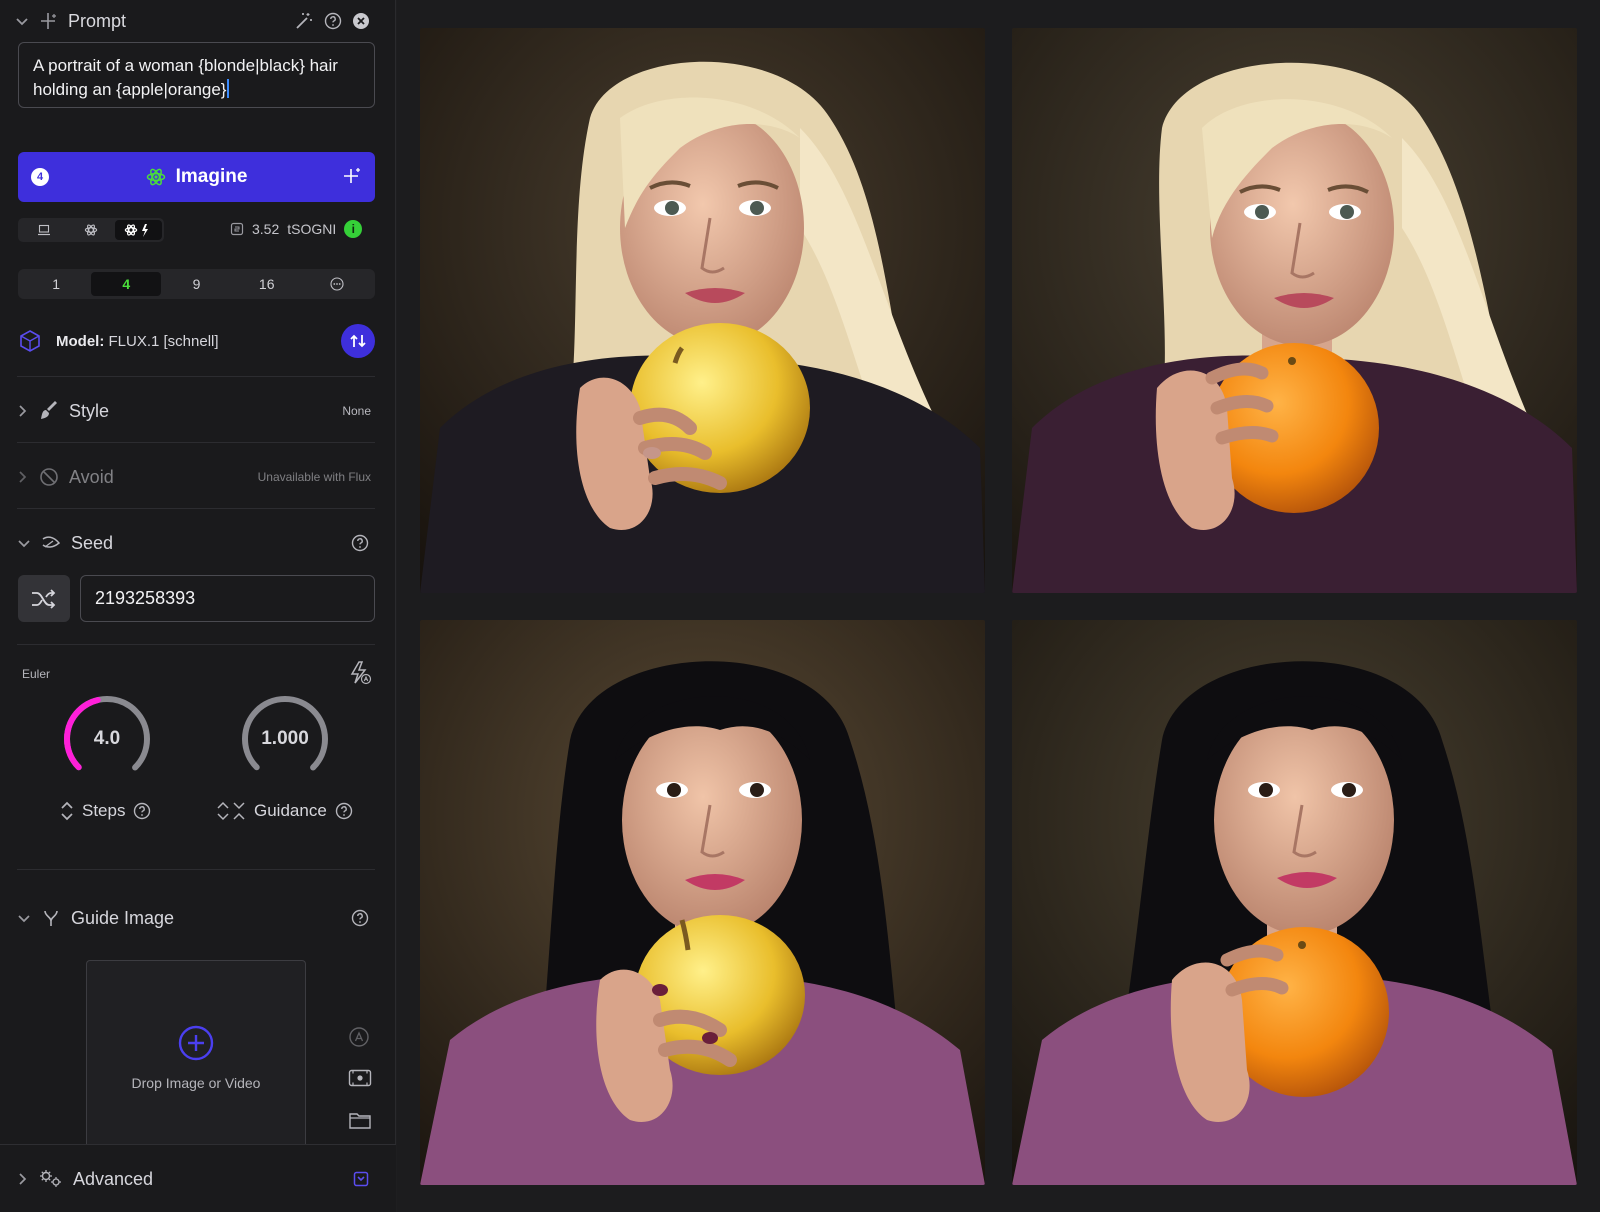 This screenshot has height=1212, width=1600. Describe the element at coordinates (36, 674) in the screenshot. I see `sampler-name: Euler` at that location.